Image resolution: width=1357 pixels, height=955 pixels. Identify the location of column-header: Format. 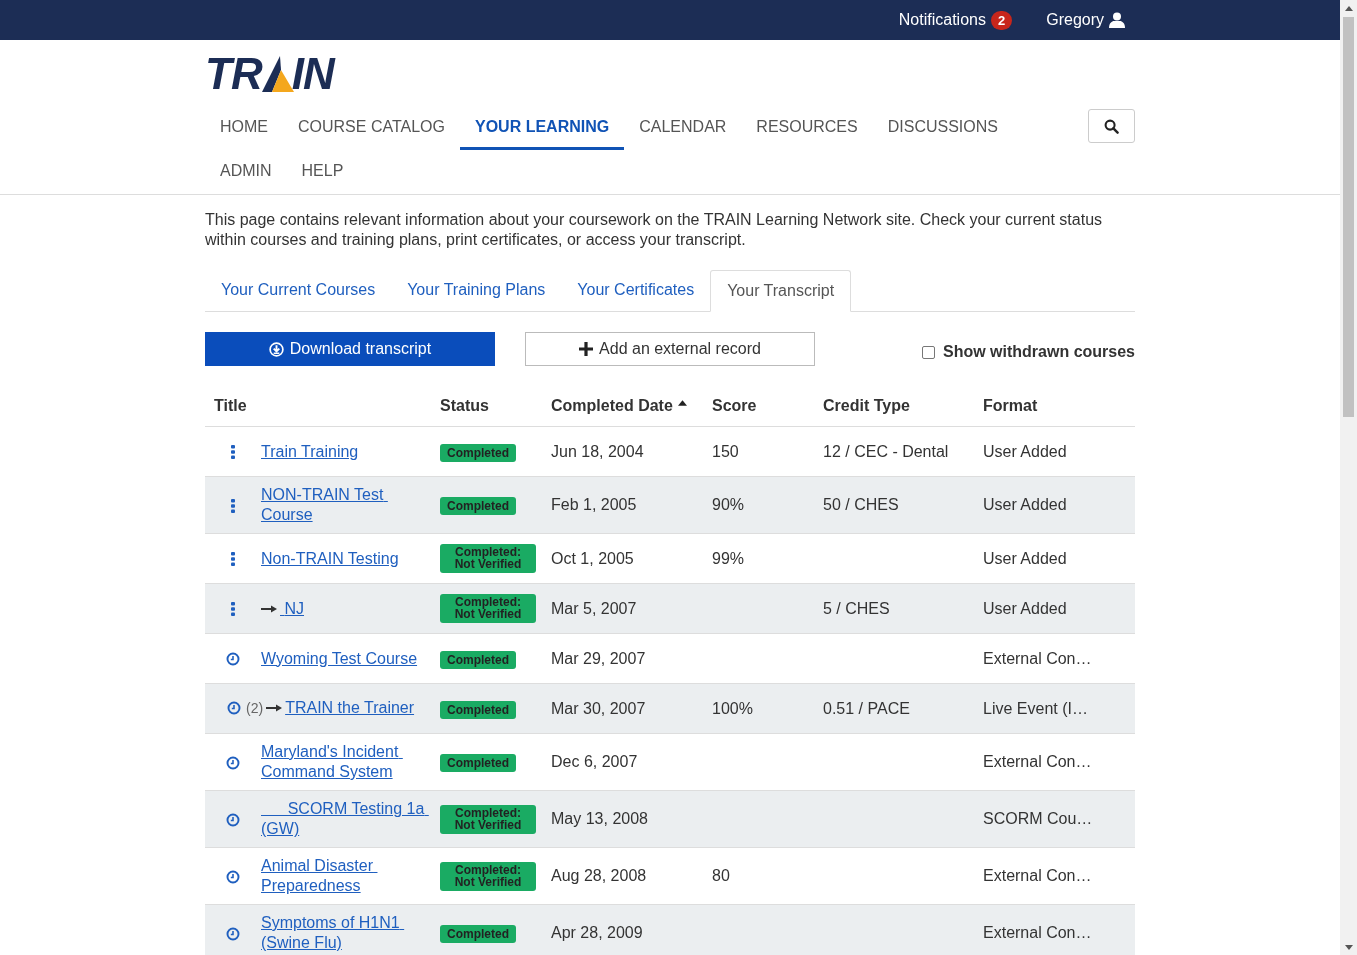
(1010, 406).